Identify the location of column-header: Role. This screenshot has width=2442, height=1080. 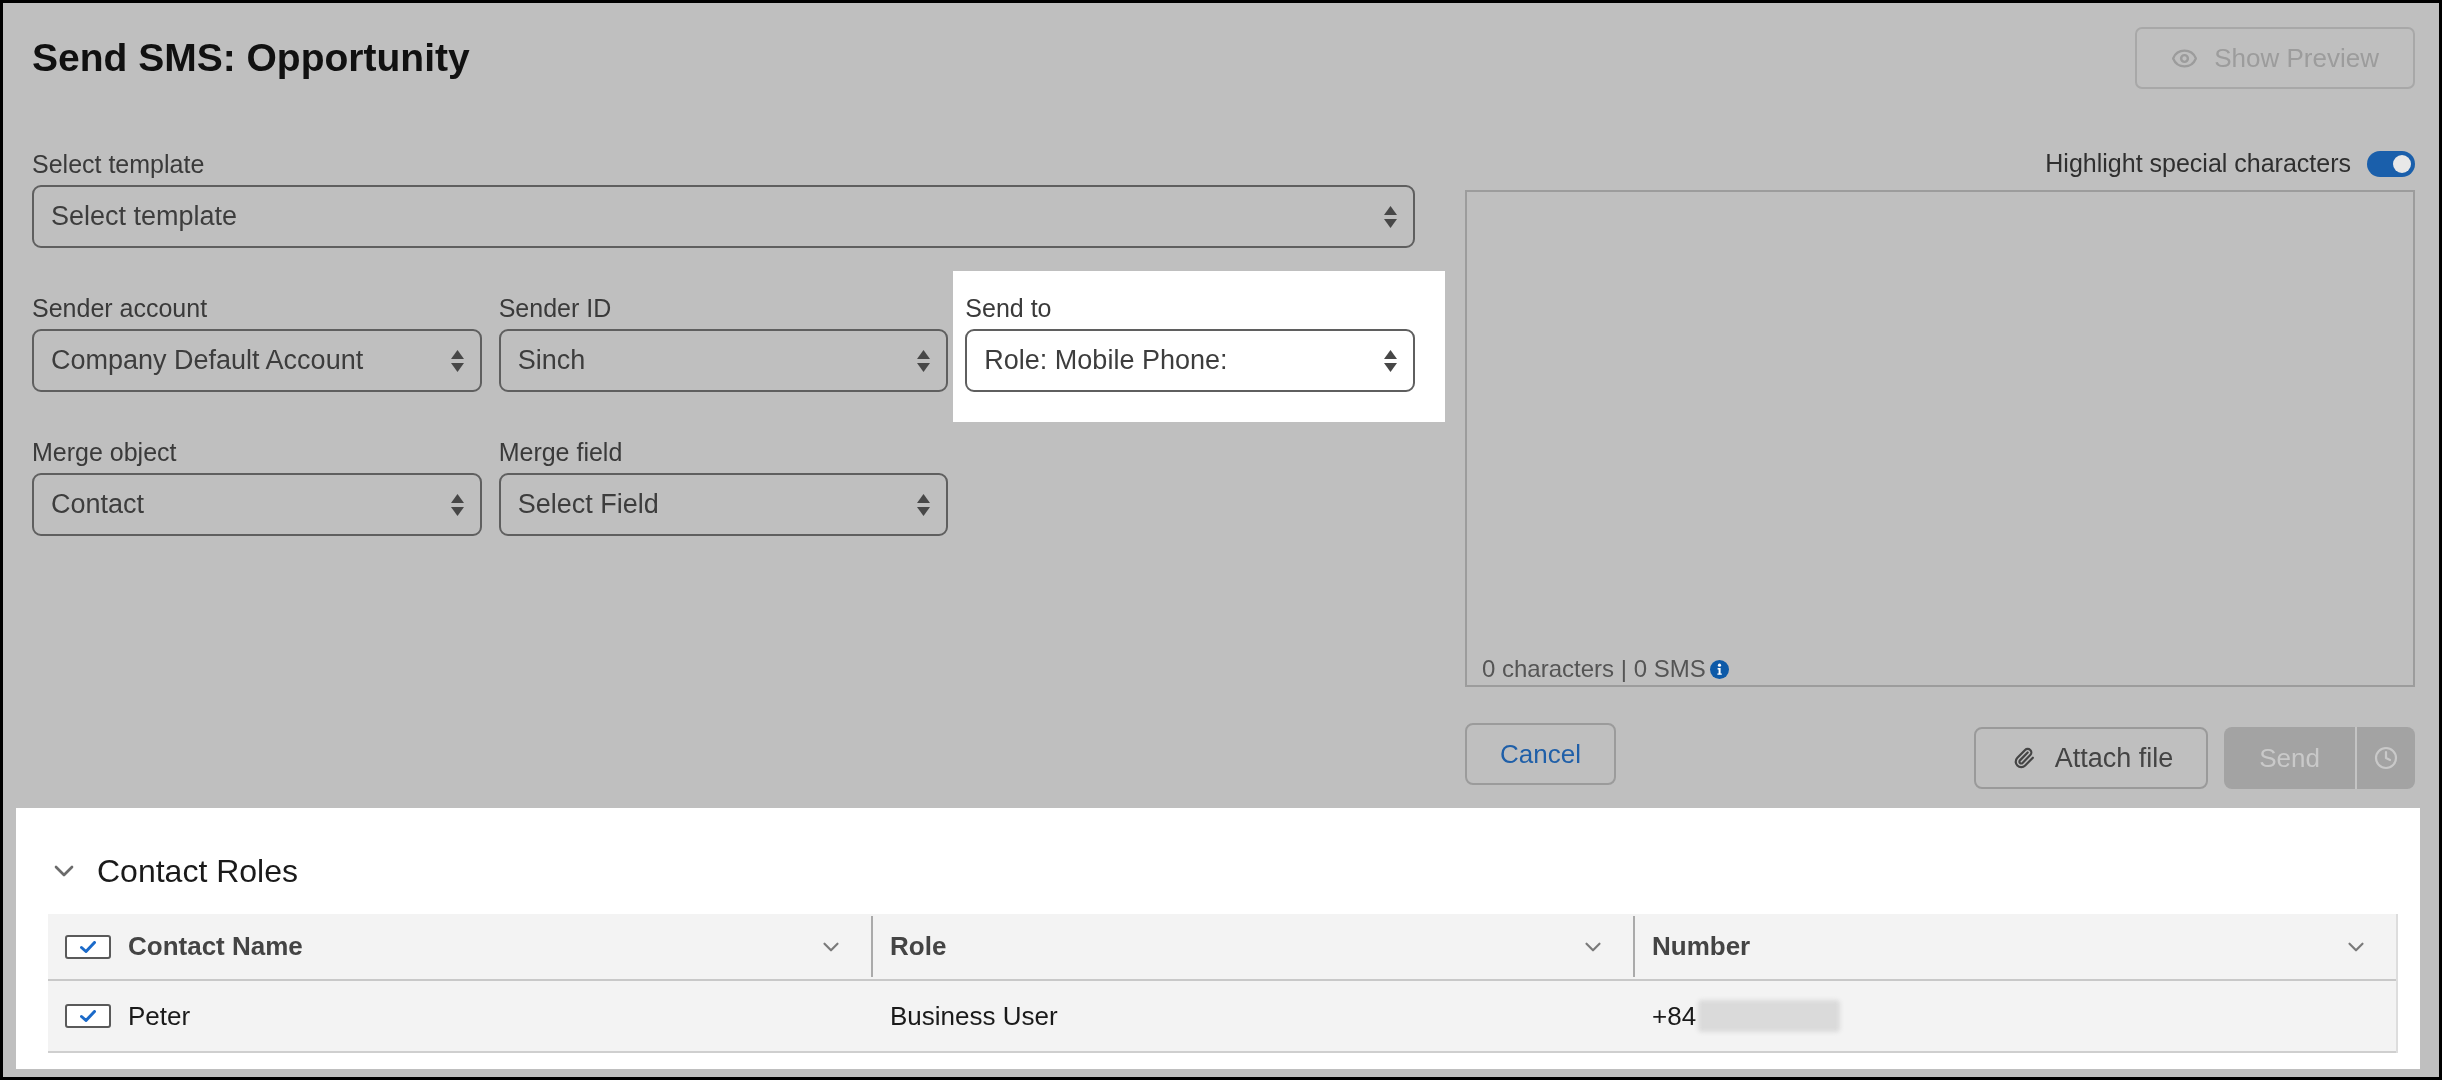
(918, 946).